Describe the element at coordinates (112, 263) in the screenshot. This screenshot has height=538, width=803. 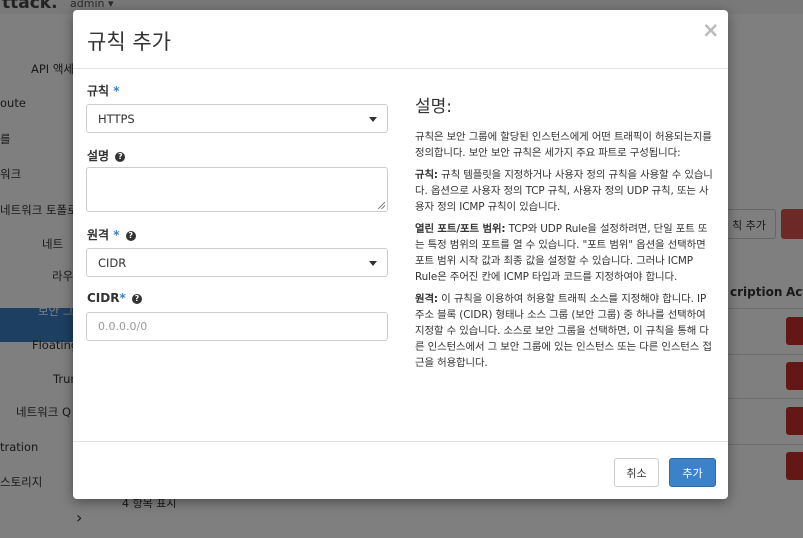
I see `remote-select-value: CIDR` at that location.